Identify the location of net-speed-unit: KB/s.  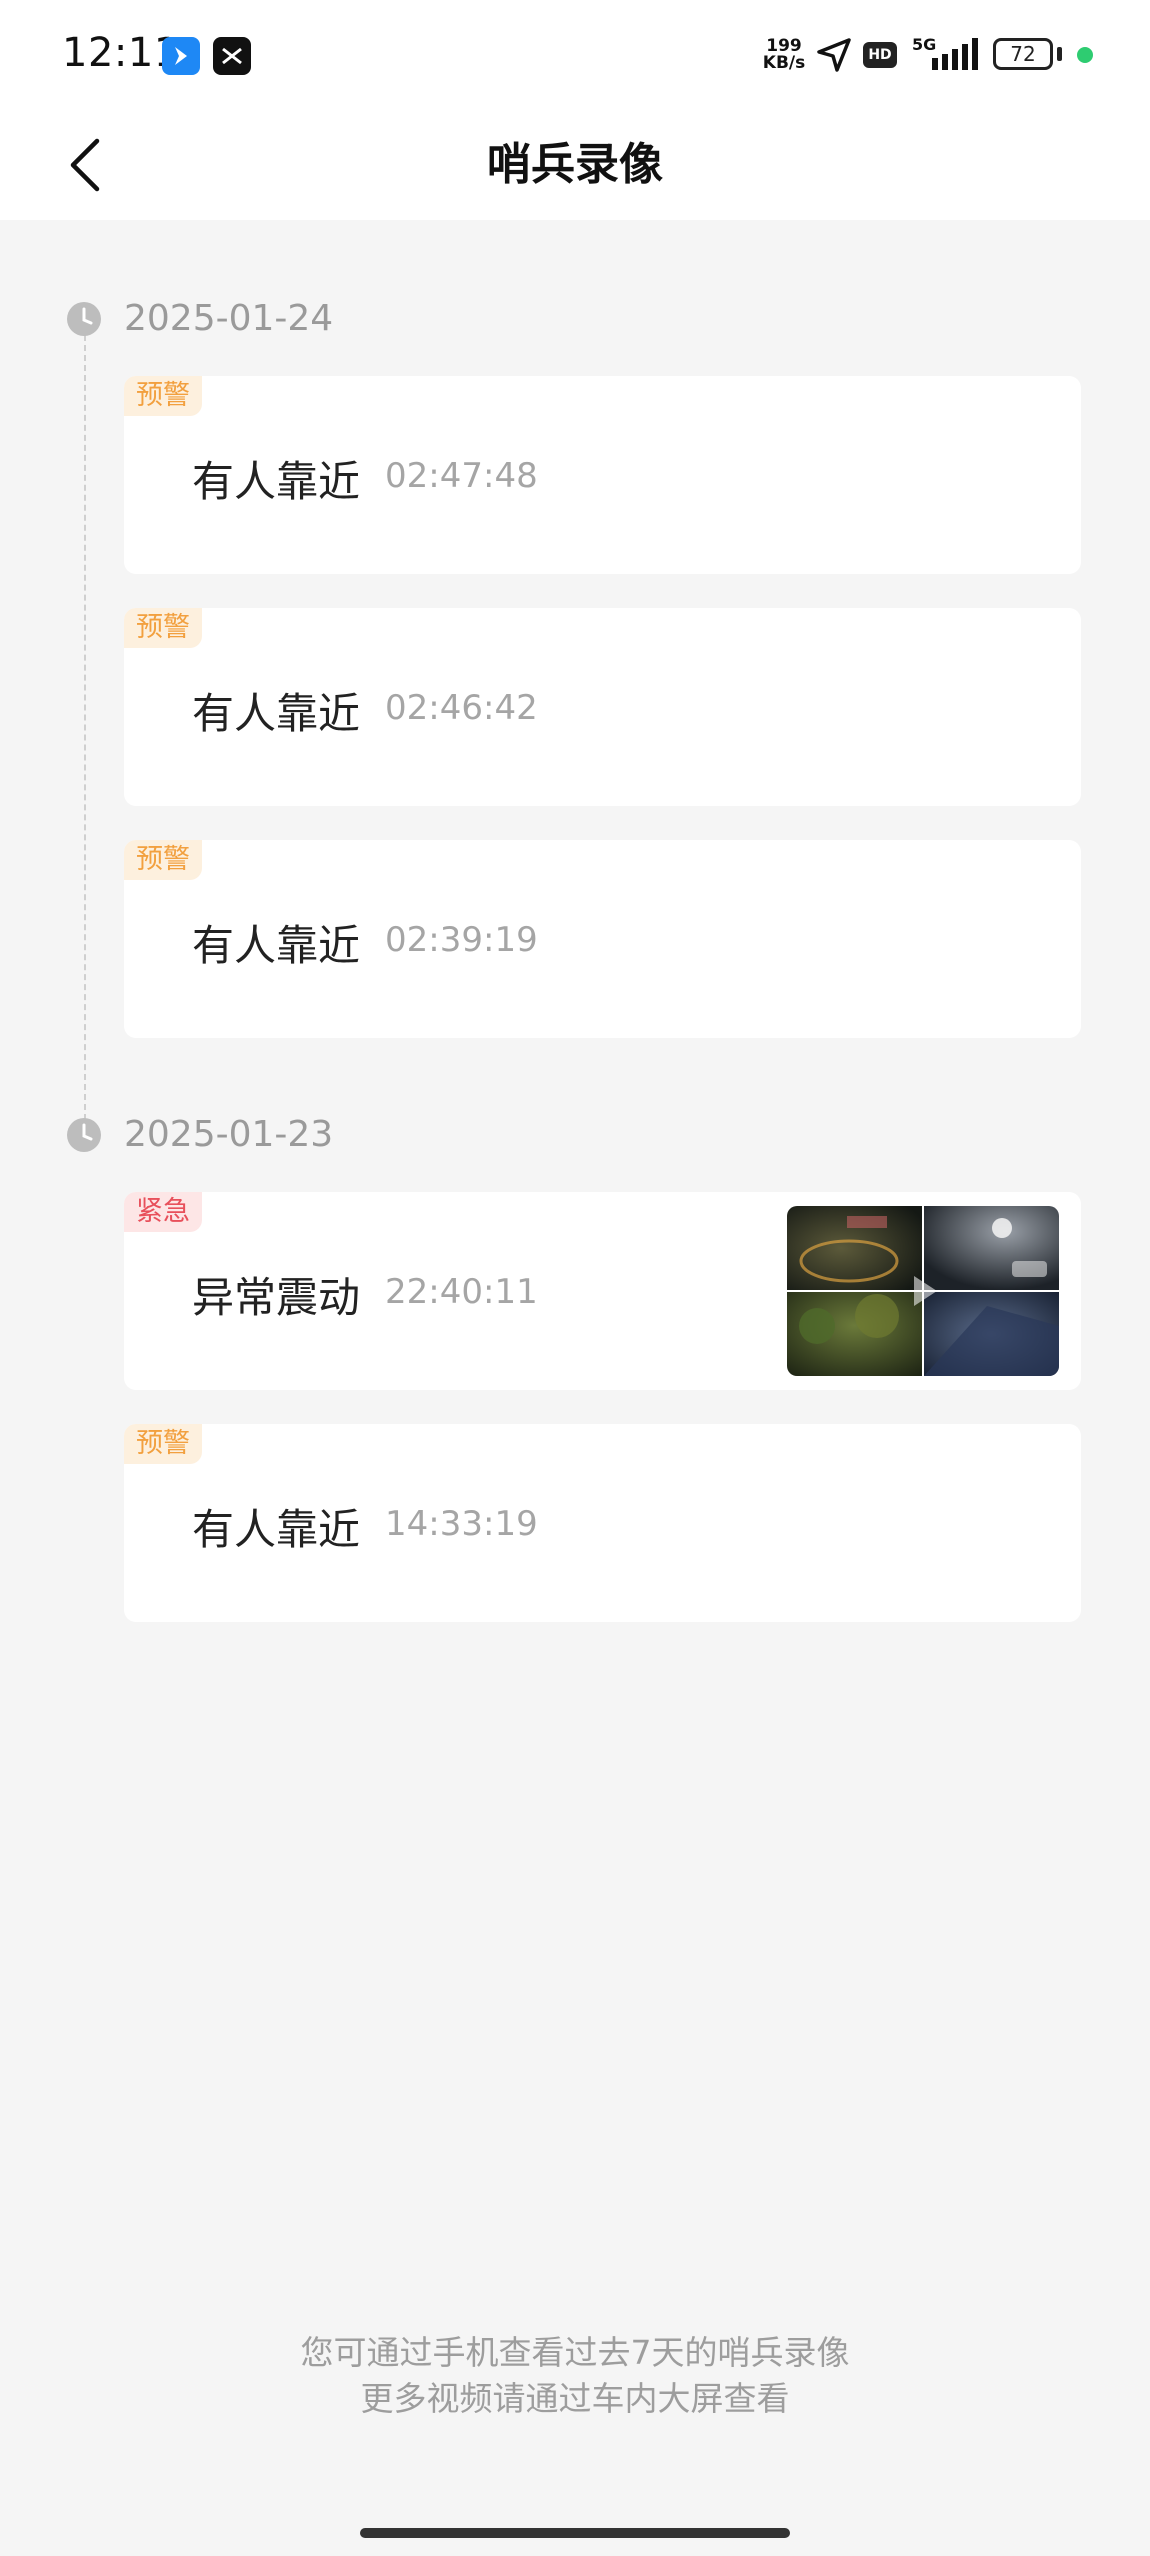
(784, 63).